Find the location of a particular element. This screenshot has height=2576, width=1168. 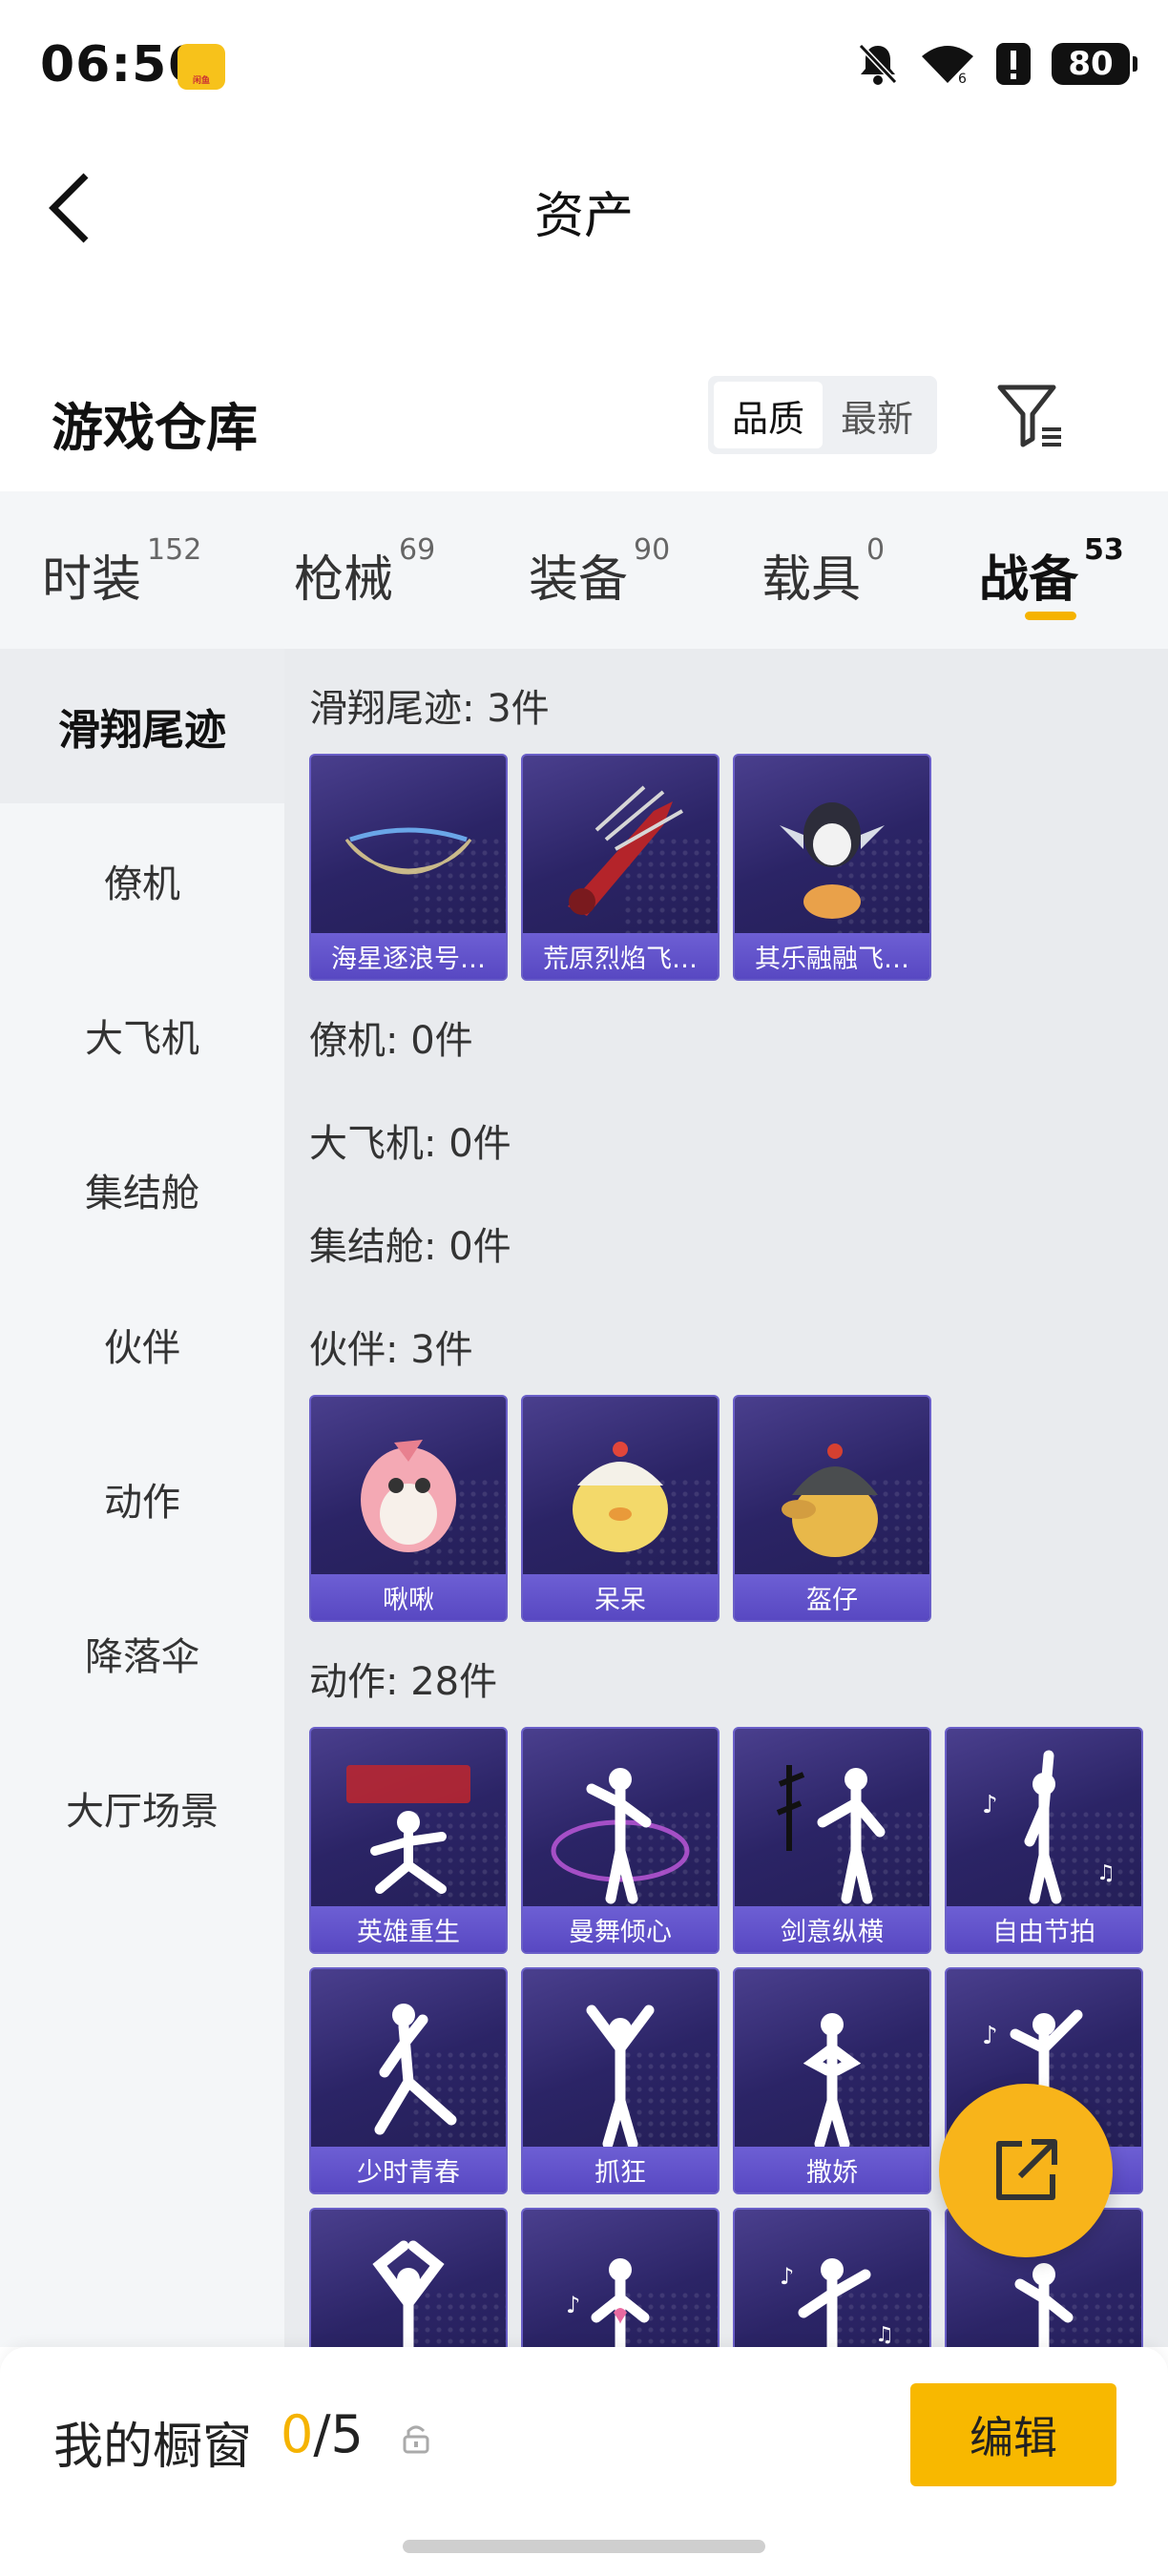

item-card: 少时青春 is located at coordinates (408, 2080).